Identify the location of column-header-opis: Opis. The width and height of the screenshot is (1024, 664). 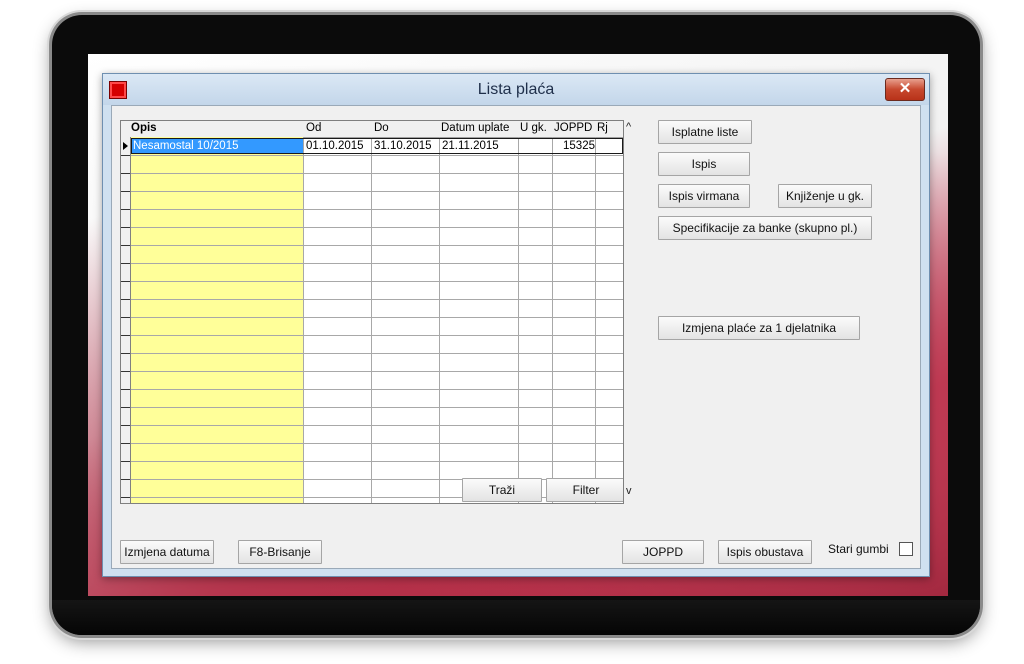
(144, 128).